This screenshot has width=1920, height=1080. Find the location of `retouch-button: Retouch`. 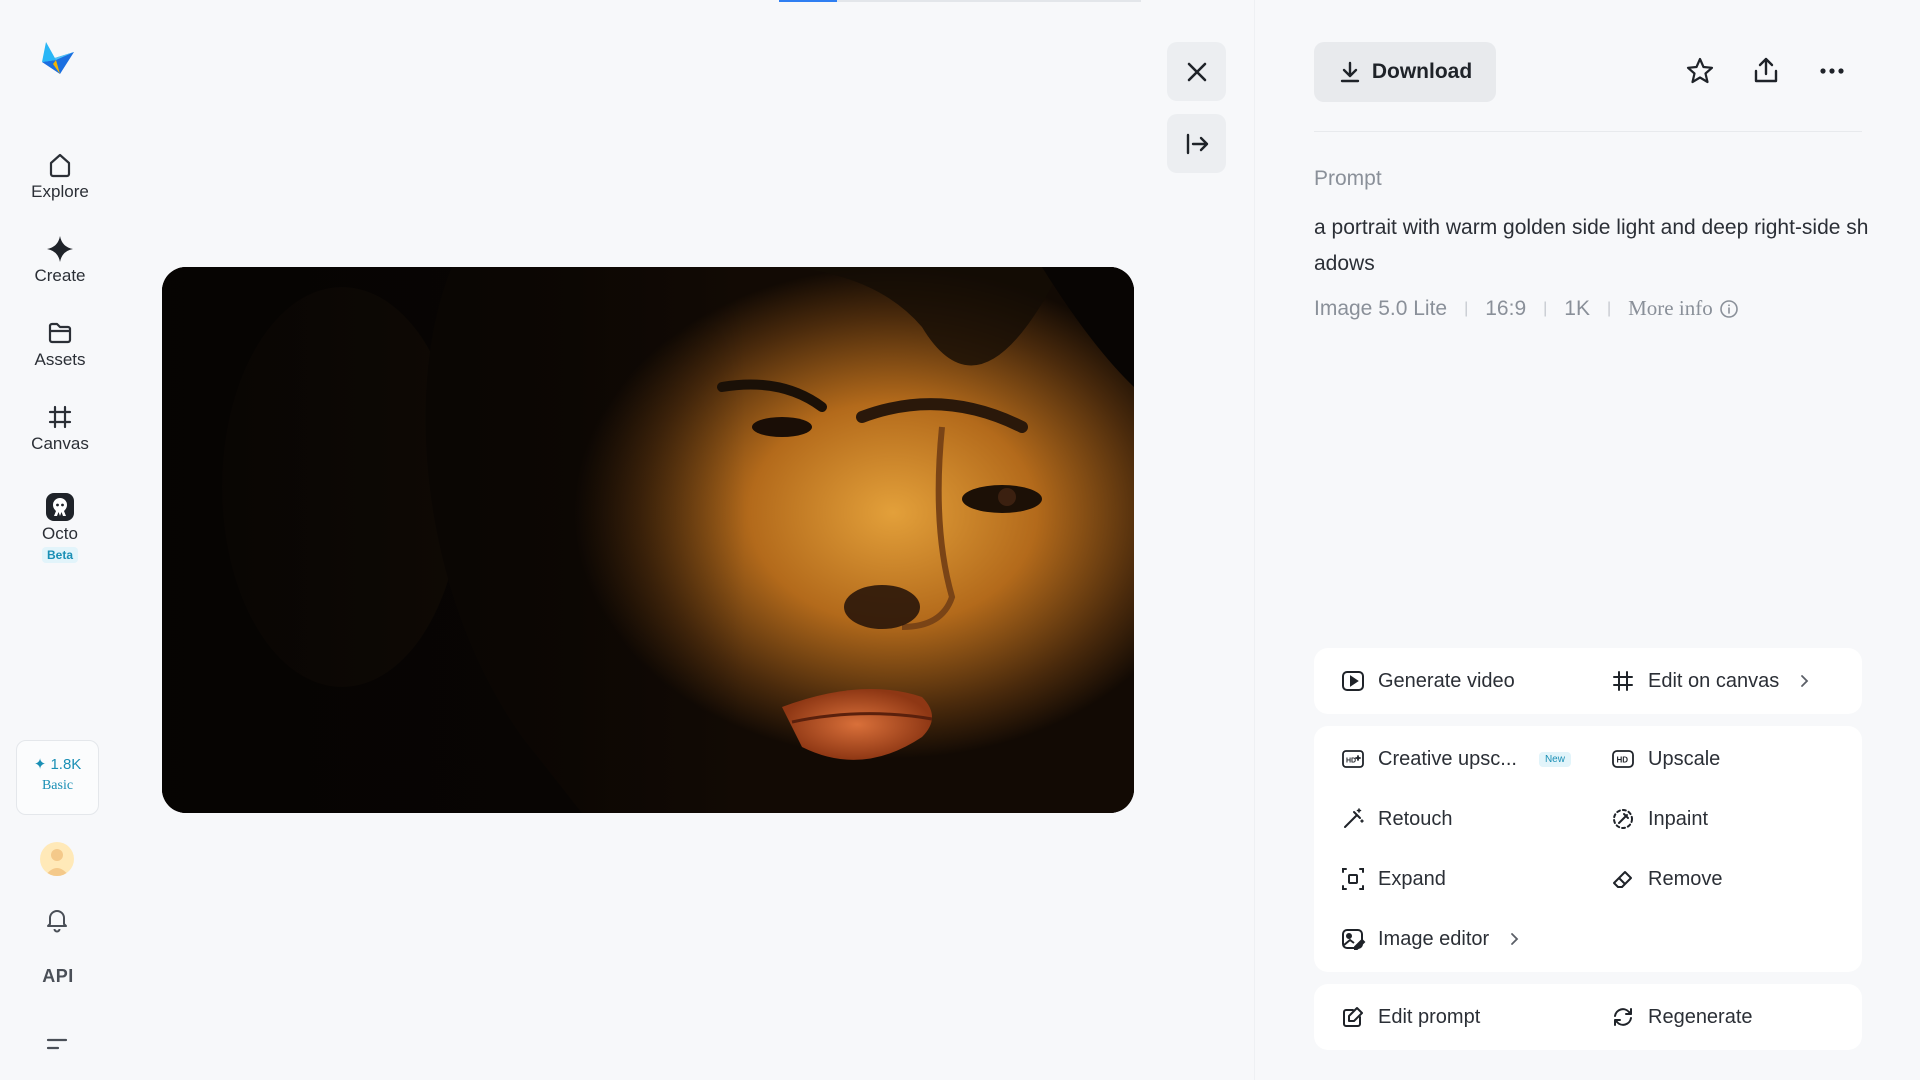

retouch-button: Retouch is located at coordinates (1396, 819).